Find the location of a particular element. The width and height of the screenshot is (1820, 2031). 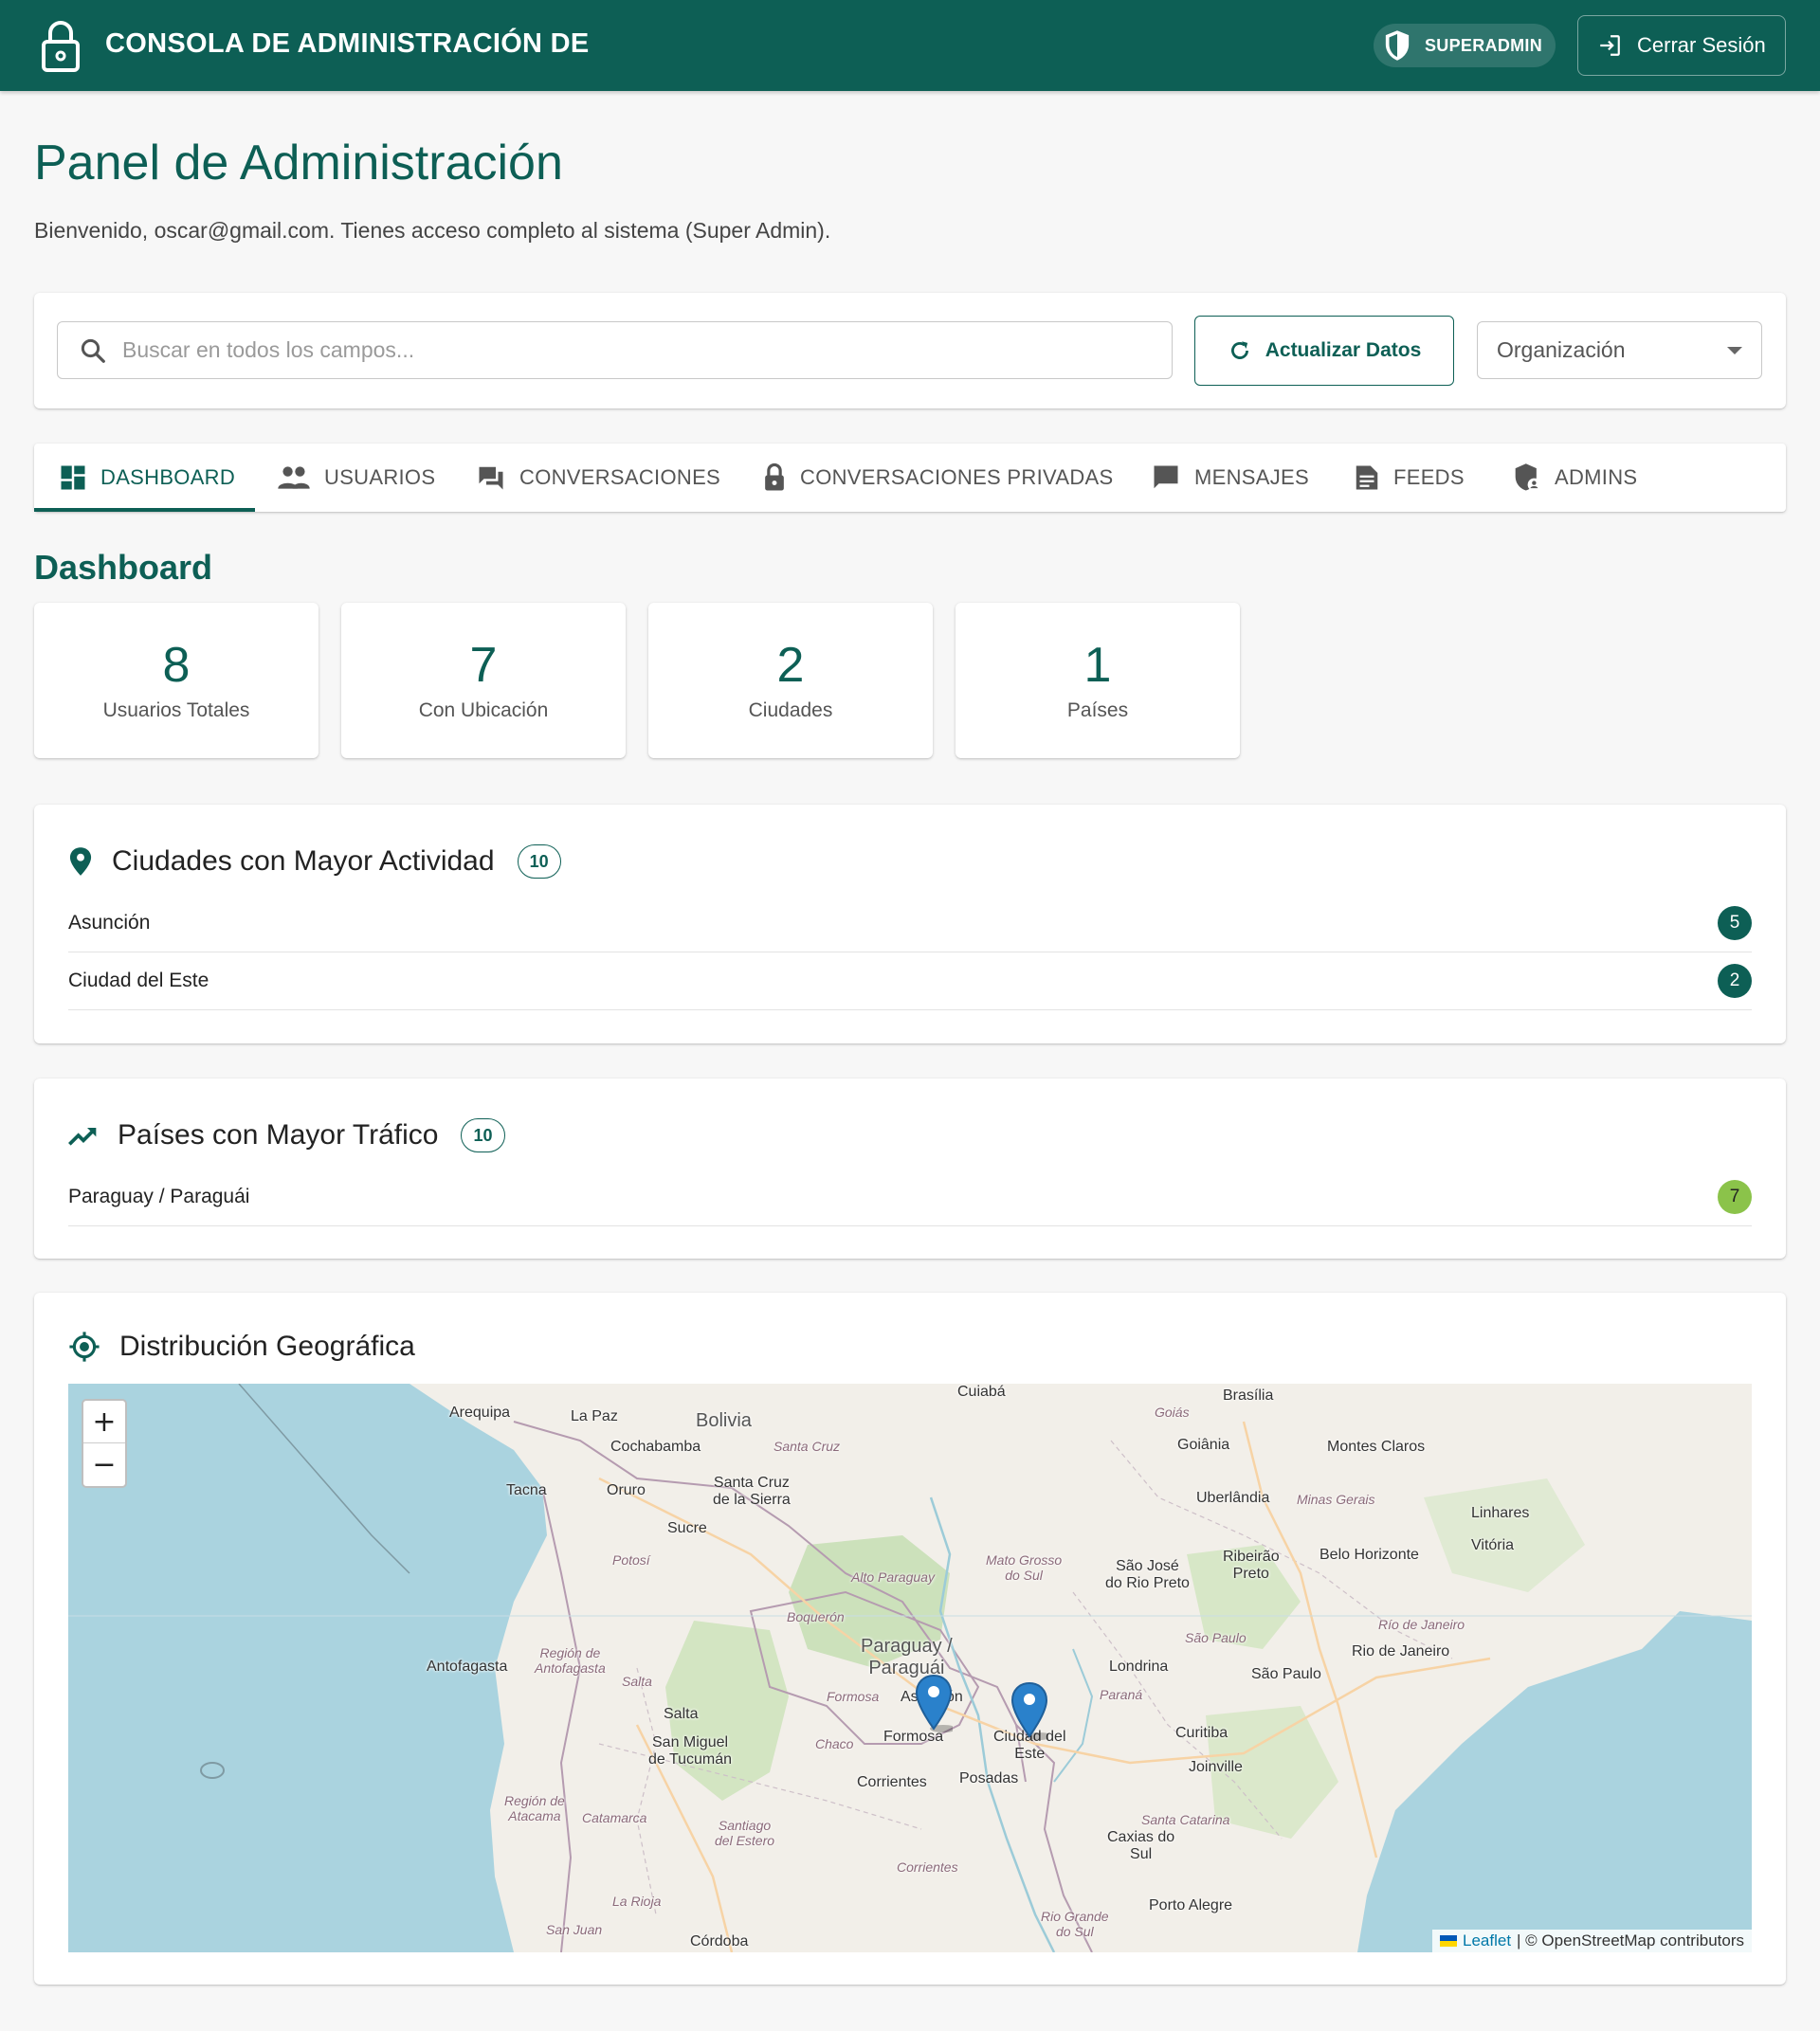

countries-card-header: Países con Mayor Tráfico 10 is located at coordinates (286, 1135).